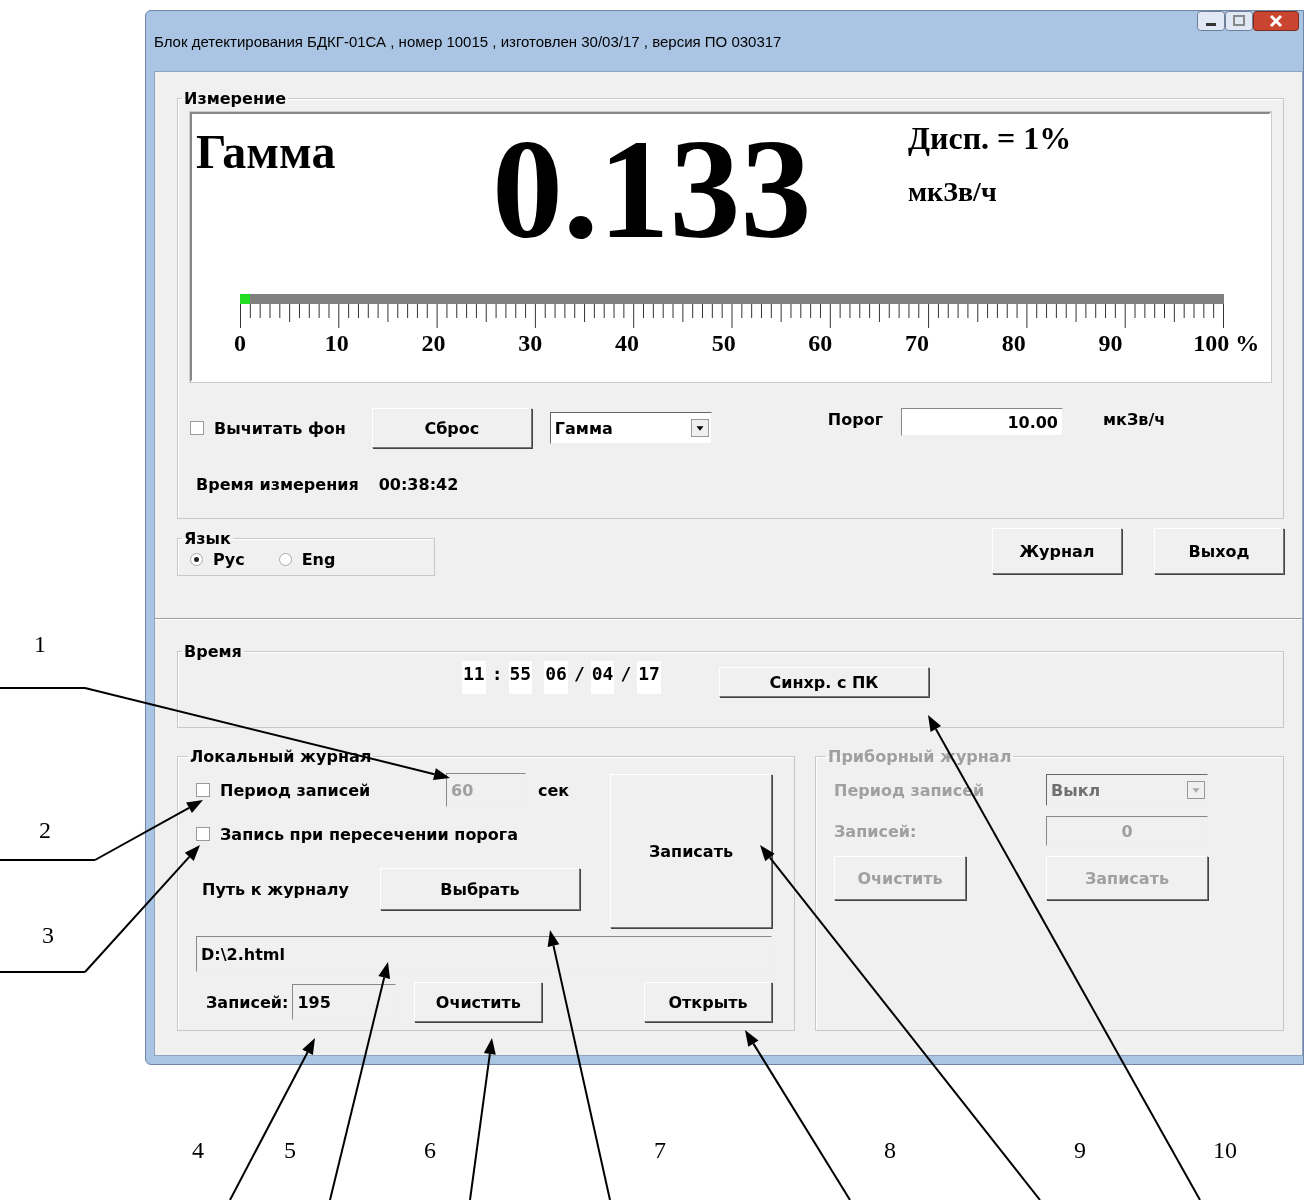 This screenshot has width=1304, height=1200. I want to click on dispersion-text: Дисп. = 1%, so click(990, 138).